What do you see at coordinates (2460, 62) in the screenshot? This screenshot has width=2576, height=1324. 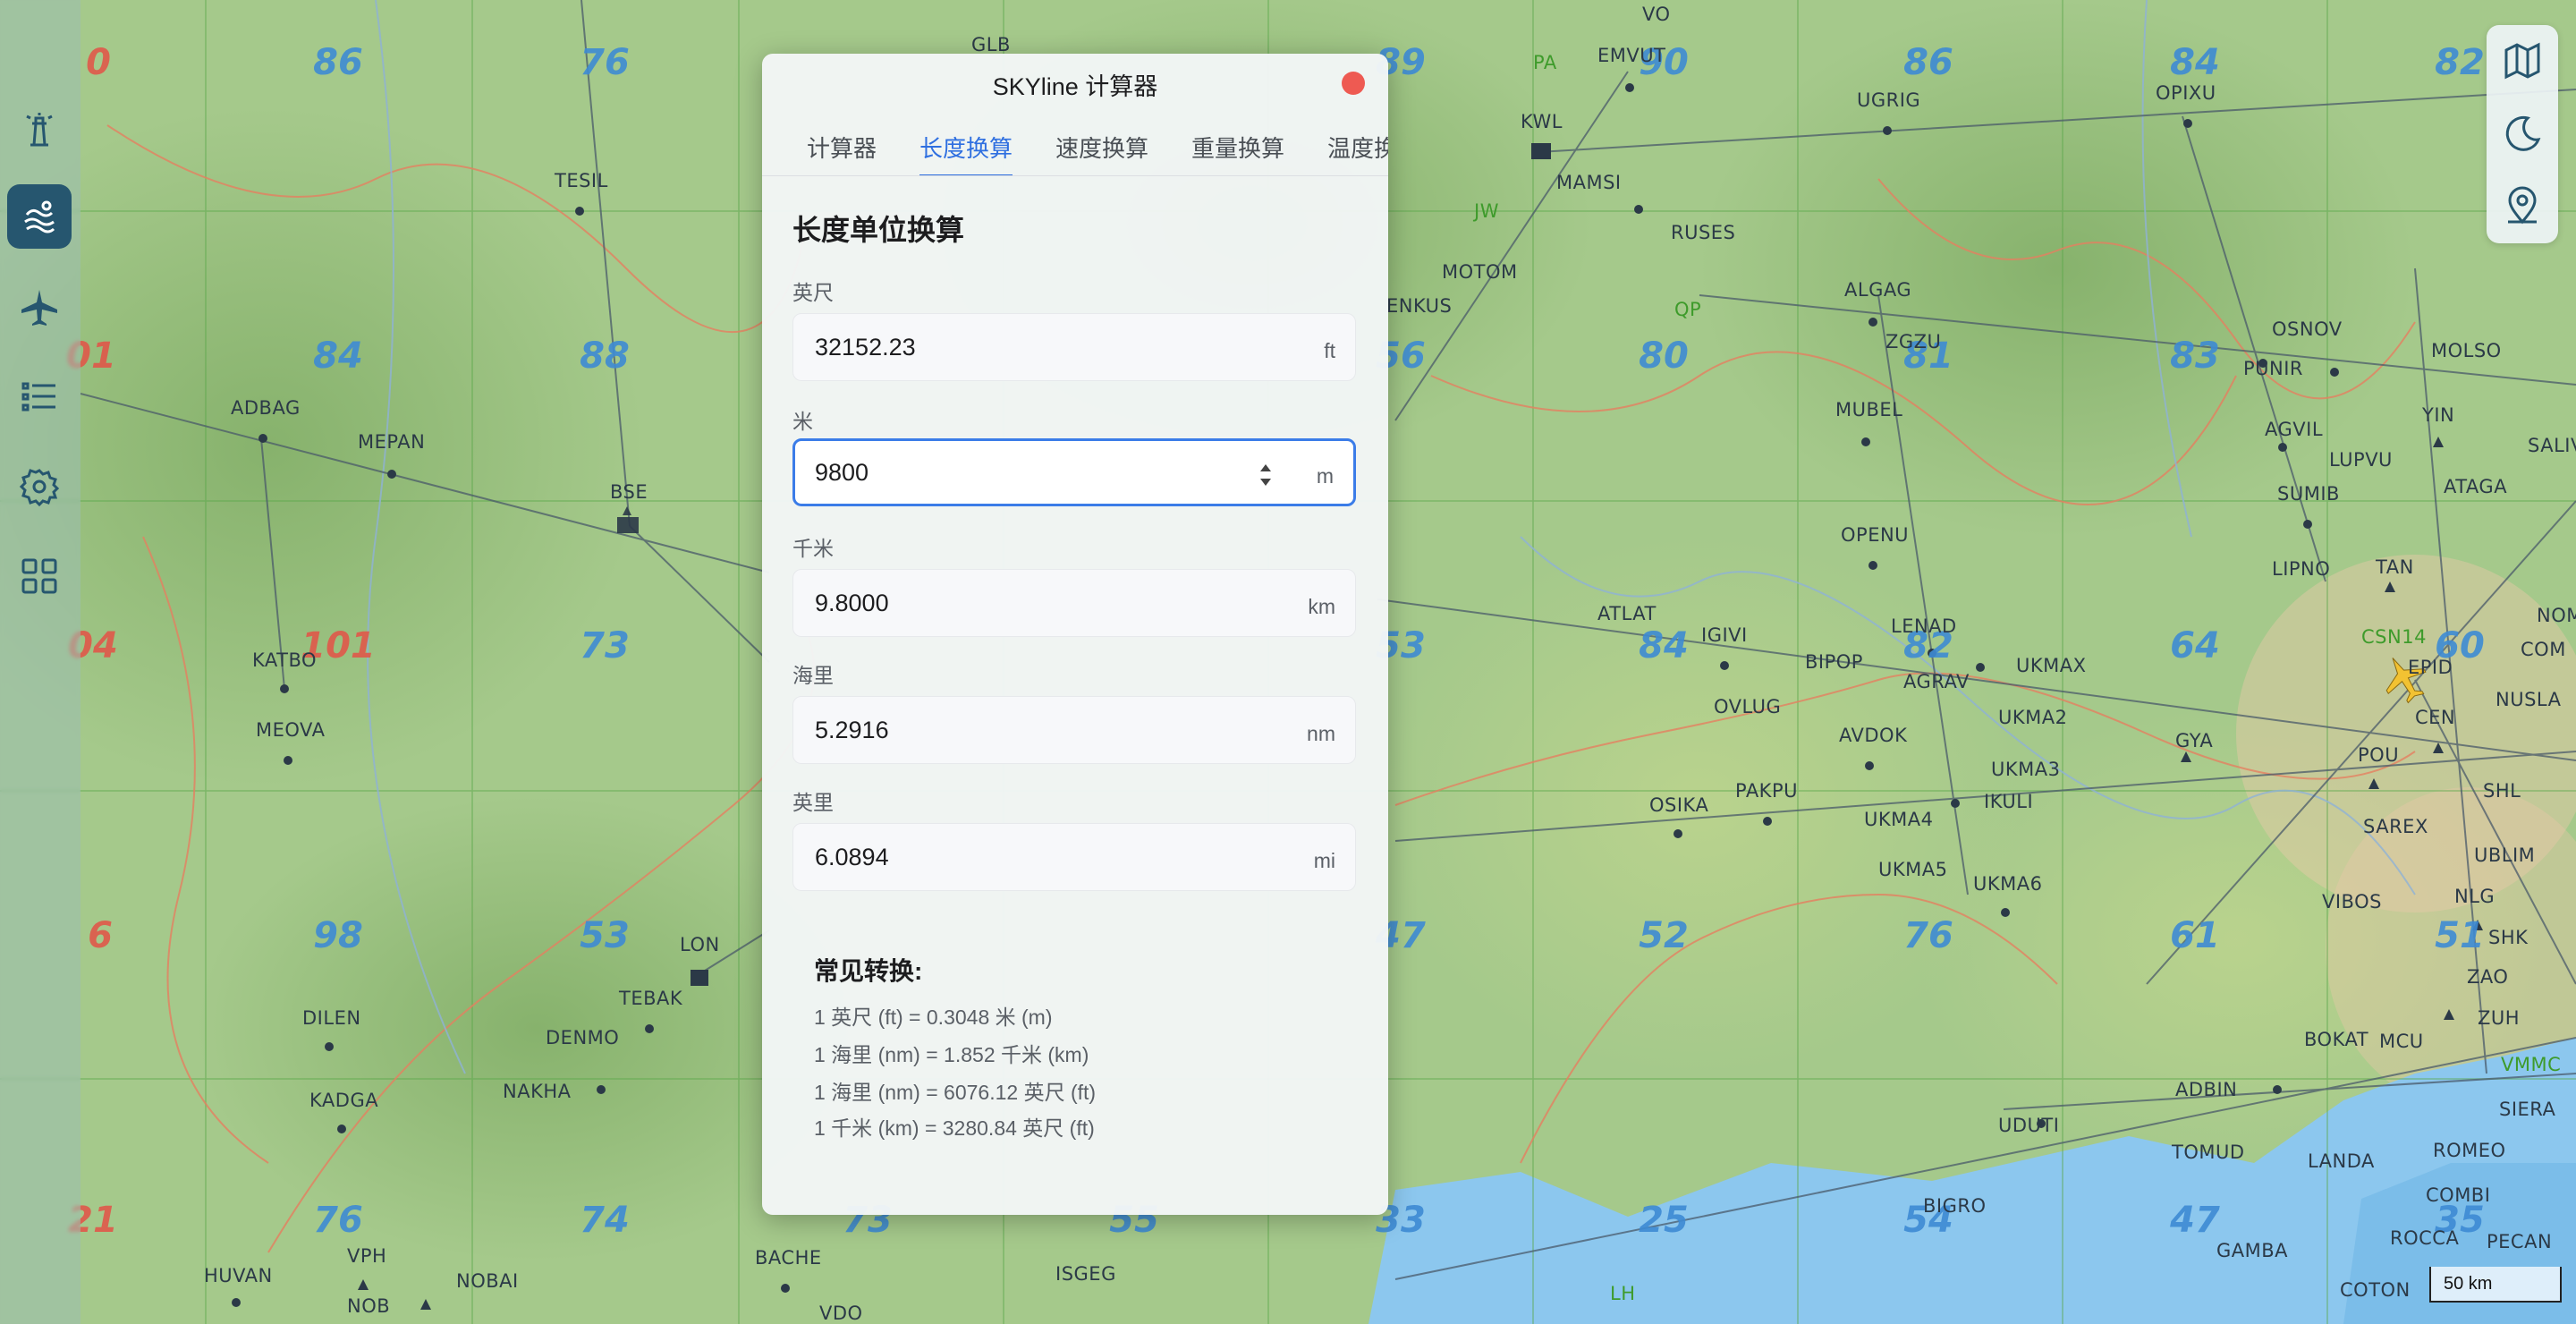 I see `grid-mora-label: 82` at bounding box center [2460, 62].